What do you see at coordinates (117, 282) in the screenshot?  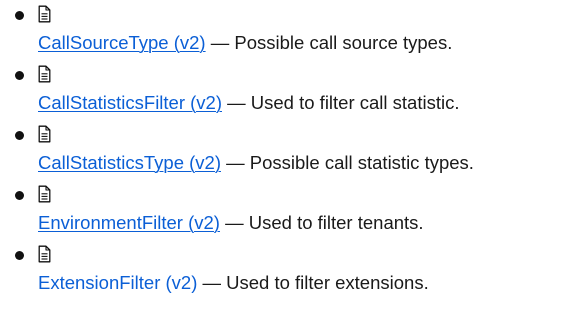 I see `extensionfilter-link: ExtensionFilter (v2)` at bounding box center [117, 282].